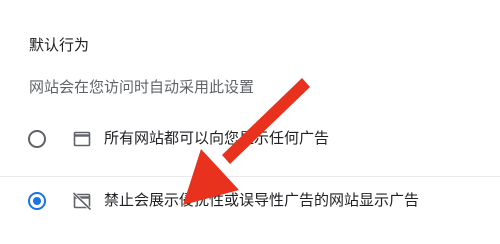 The height and width of the screenshot is (244, 500). Describe the element at coordinates (142, 87) in the screenshot. I see `section-description: 网站会在您访问时自动采用此设置` at that location.